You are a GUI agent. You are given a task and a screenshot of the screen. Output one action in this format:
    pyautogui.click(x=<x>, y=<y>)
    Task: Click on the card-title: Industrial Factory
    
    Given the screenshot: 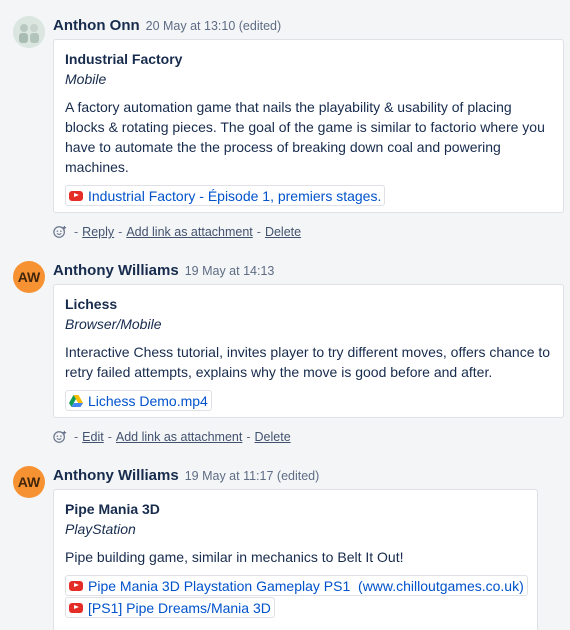 What is the action you would take?
    pyautogui.click(x=124, y=59)
    